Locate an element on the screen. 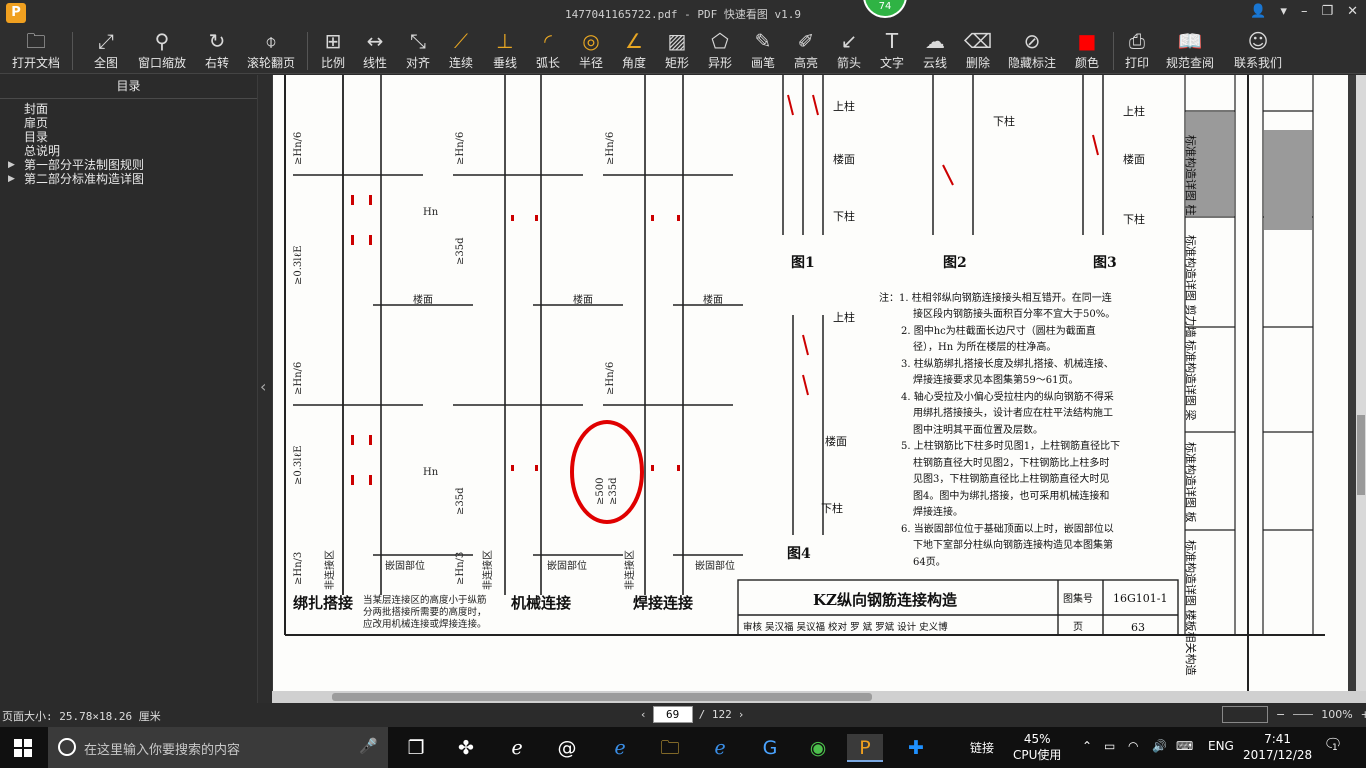 The height and width of the screenshot is (768, 1366). task-view-icon: ❐ is located at coordinates (416, 748).